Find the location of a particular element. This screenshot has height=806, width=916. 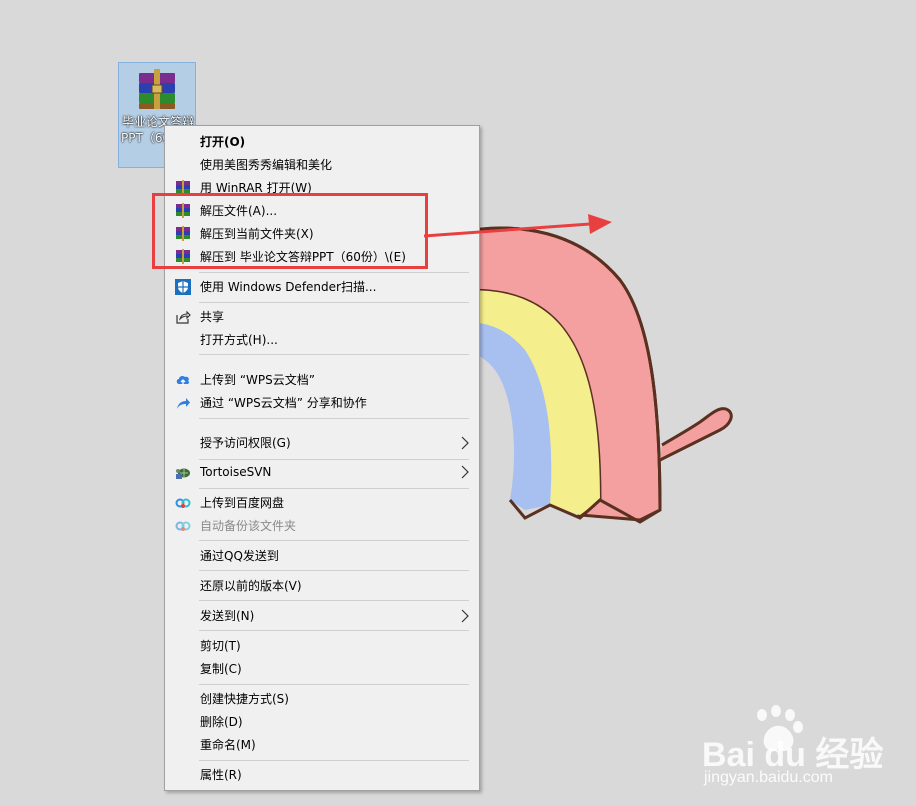

baidu-jingyan-watermark: Bai du 经验 jingyan.baidu.com is located at coordinates (805, 750).